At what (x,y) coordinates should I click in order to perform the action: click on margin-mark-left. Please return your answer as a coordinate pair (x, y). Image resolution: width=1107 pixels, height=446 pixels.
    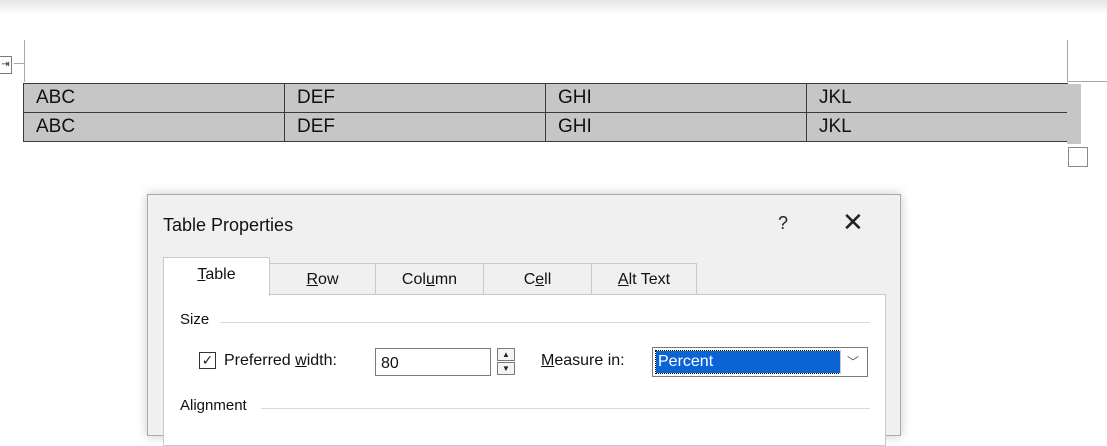
    Looking at the image, I should click on (24, 61).